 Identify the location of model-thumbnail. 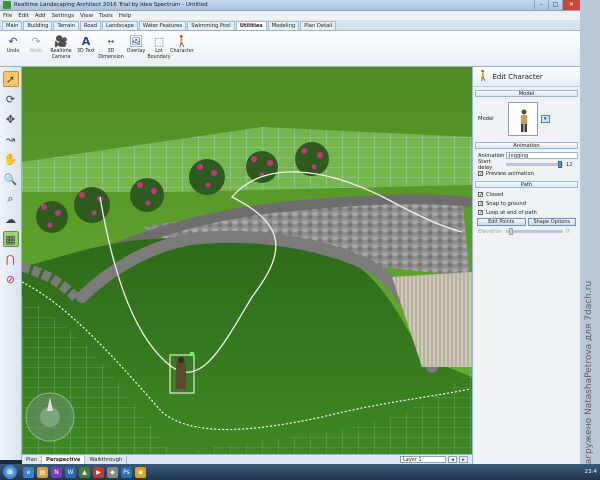
(522, 119).